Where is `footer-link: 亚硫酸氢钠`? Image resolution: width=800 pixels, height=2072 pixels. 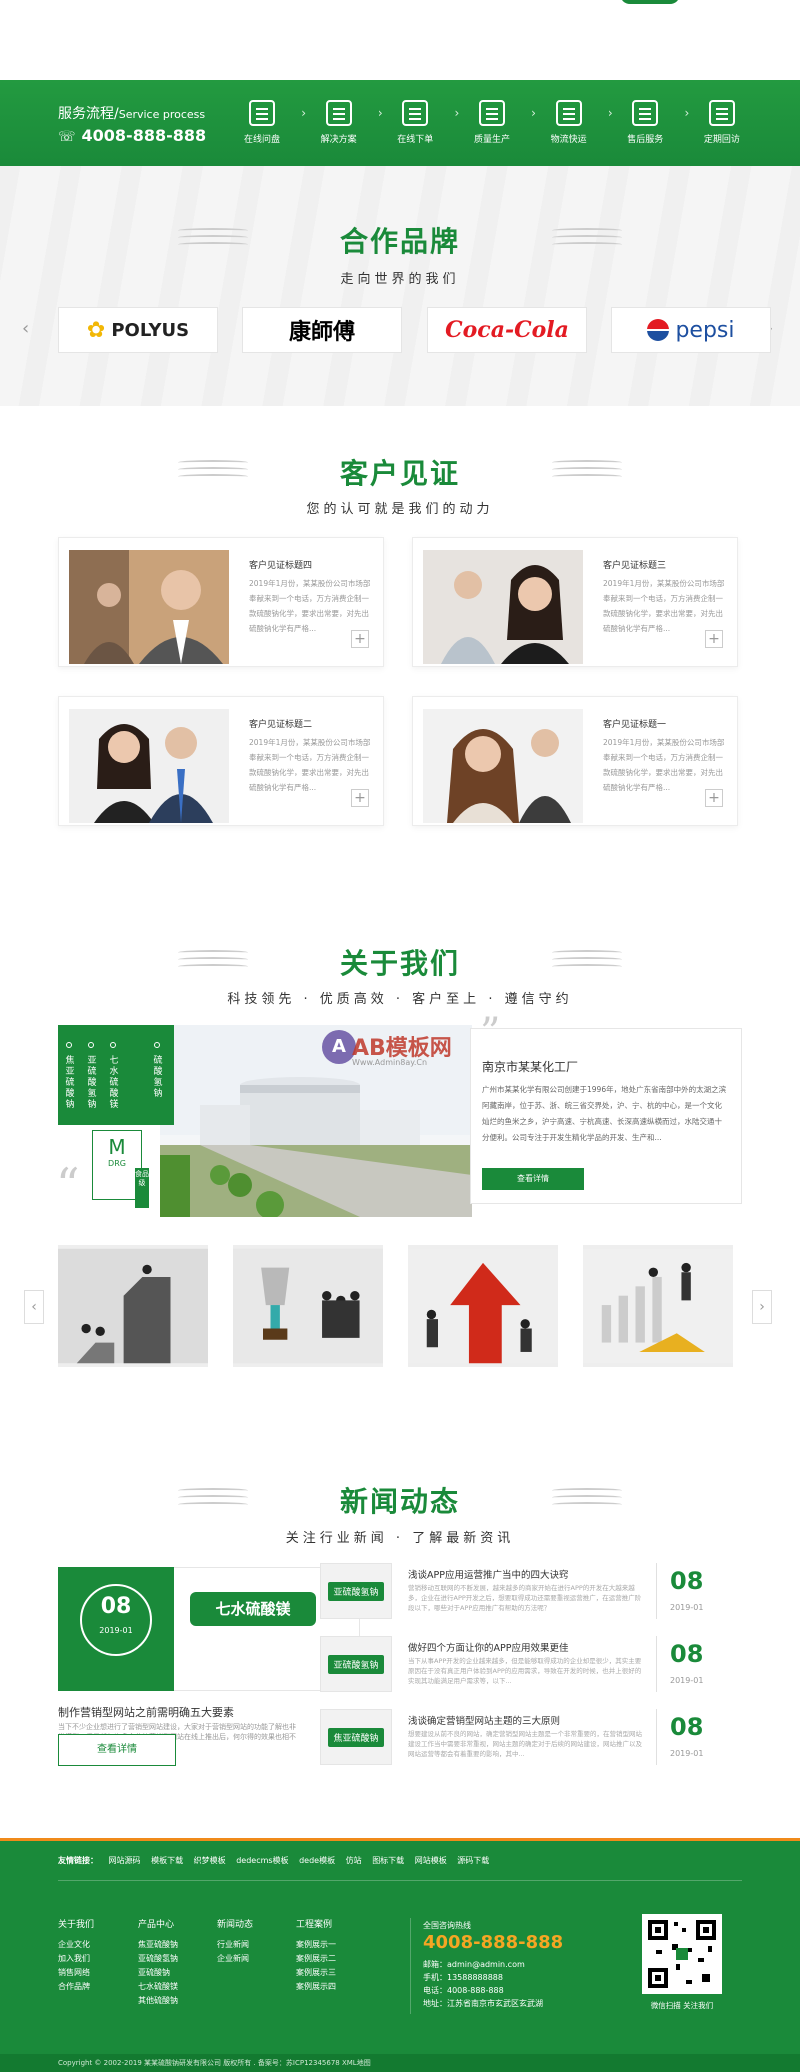 footer-link: 亚硫酸氢钠 is located at coordinates (158, 1959).